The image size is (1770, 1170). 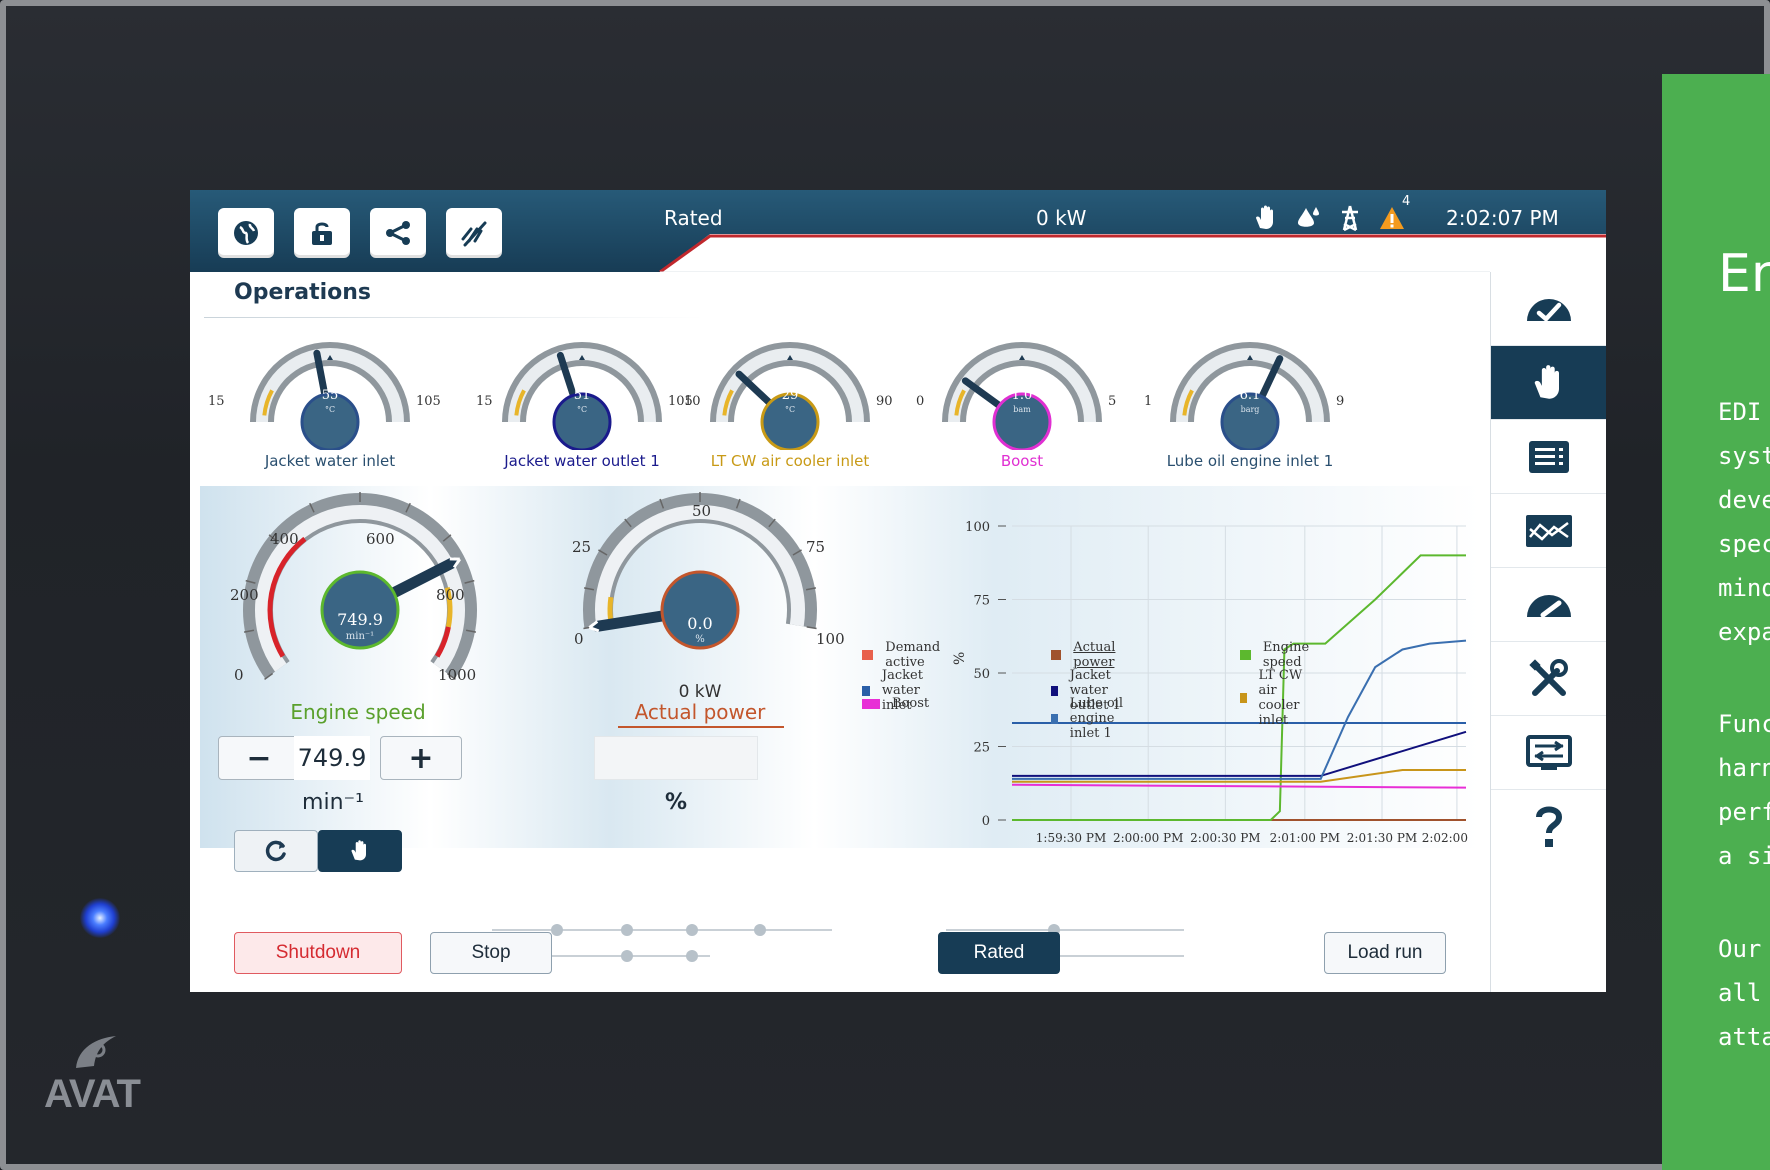 I want to click on info-text-line: attac, so click(x=1744, y=1037).